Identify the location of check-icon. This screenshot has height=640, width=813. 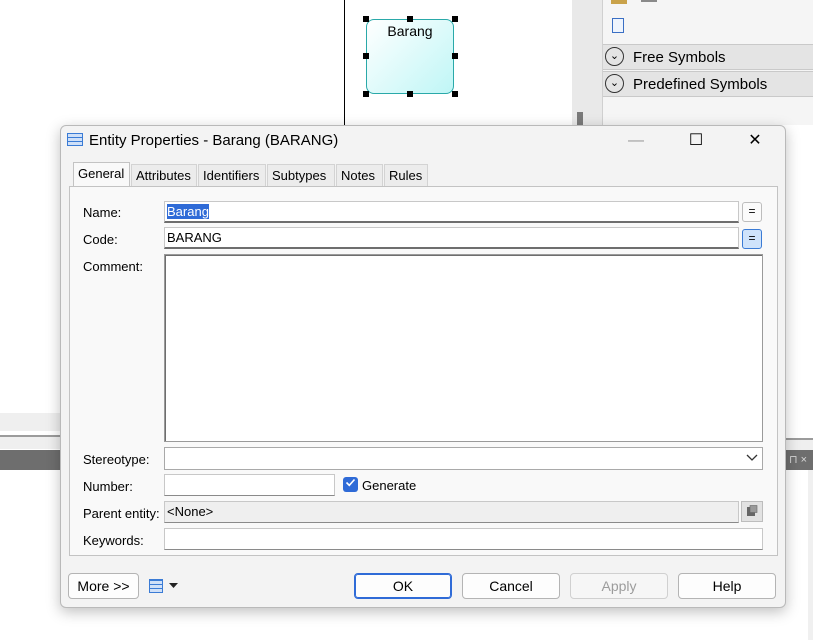
(350, 482).